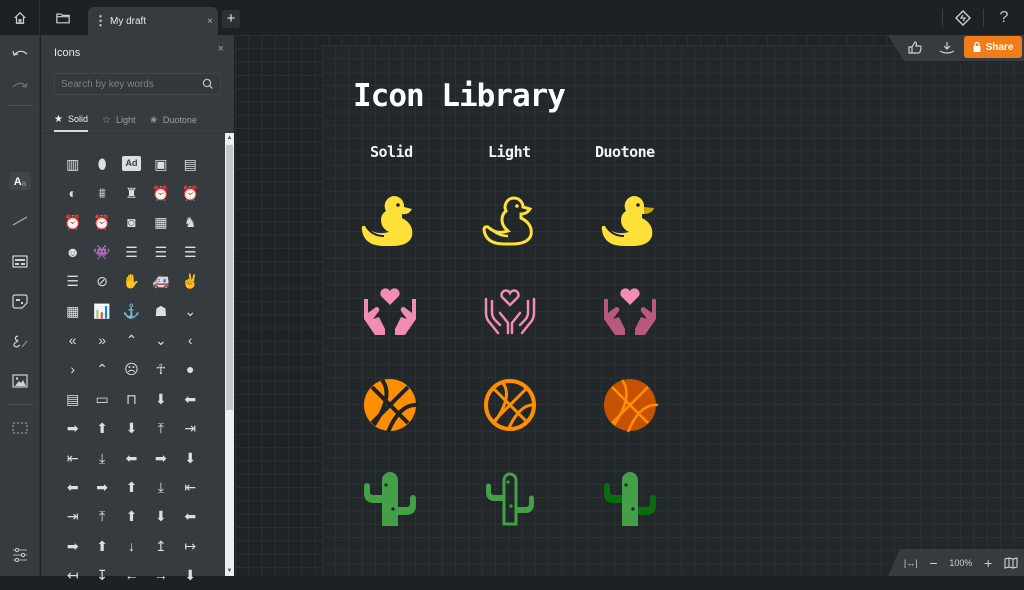 This screenshot has width=1024, height=590. Describe the element at coordinates (131, 457) in the screenshot. I see `arrow-alt-left-icon: ⬅` at that location.